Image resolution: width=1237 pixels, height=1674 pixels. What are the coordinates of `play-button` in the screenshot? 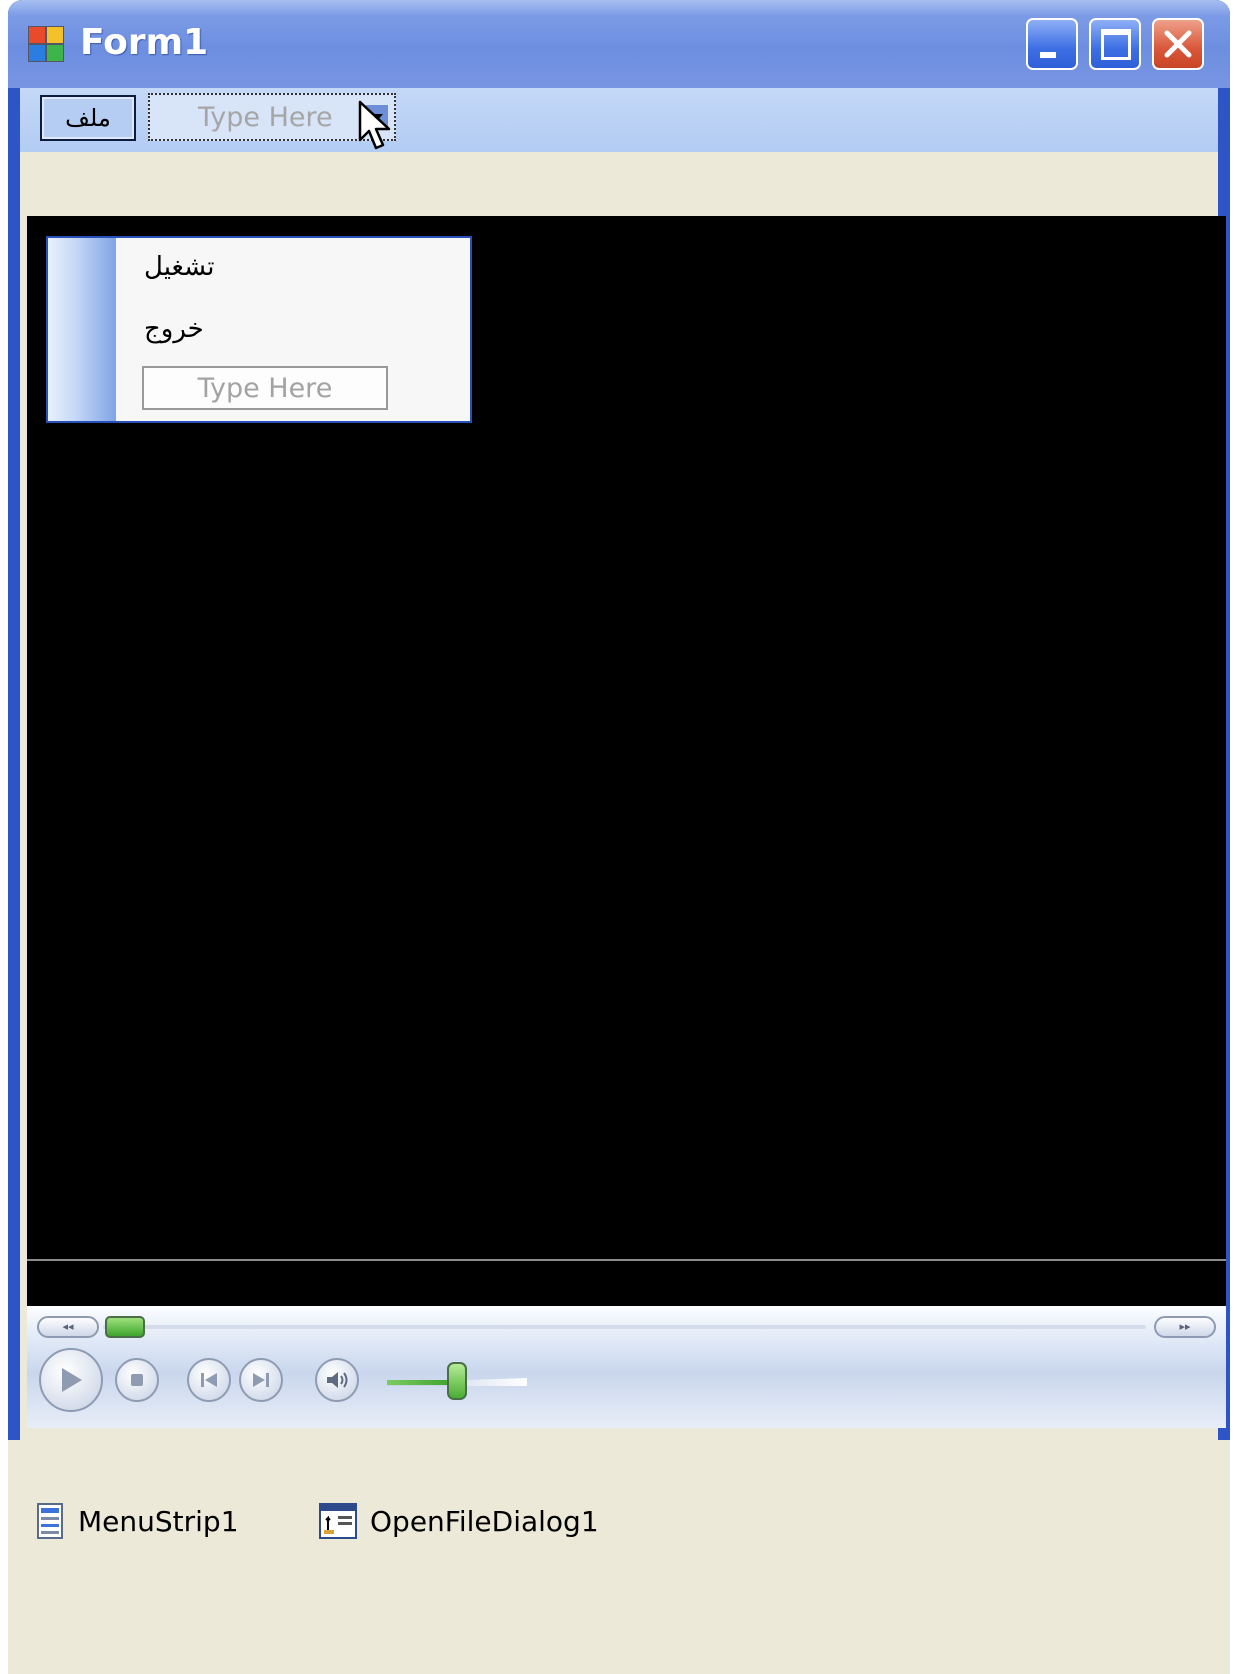 It's located at (71, 1380).